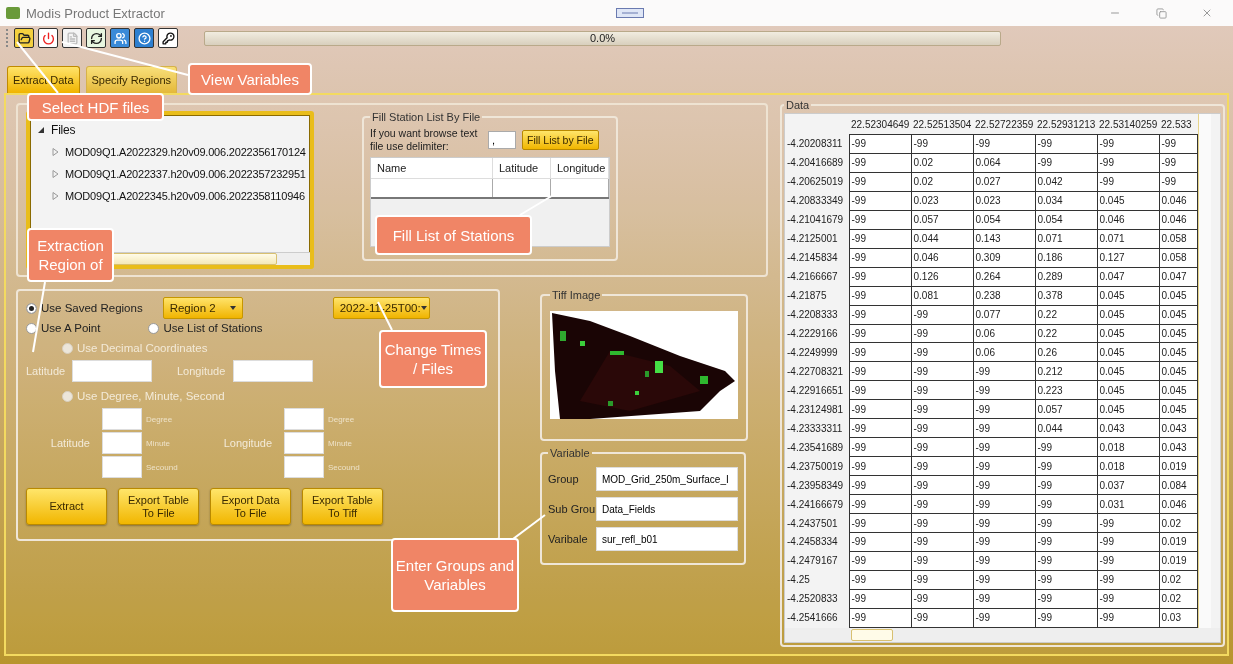  I want to click on row-header: -4.25, so click(817, 580).